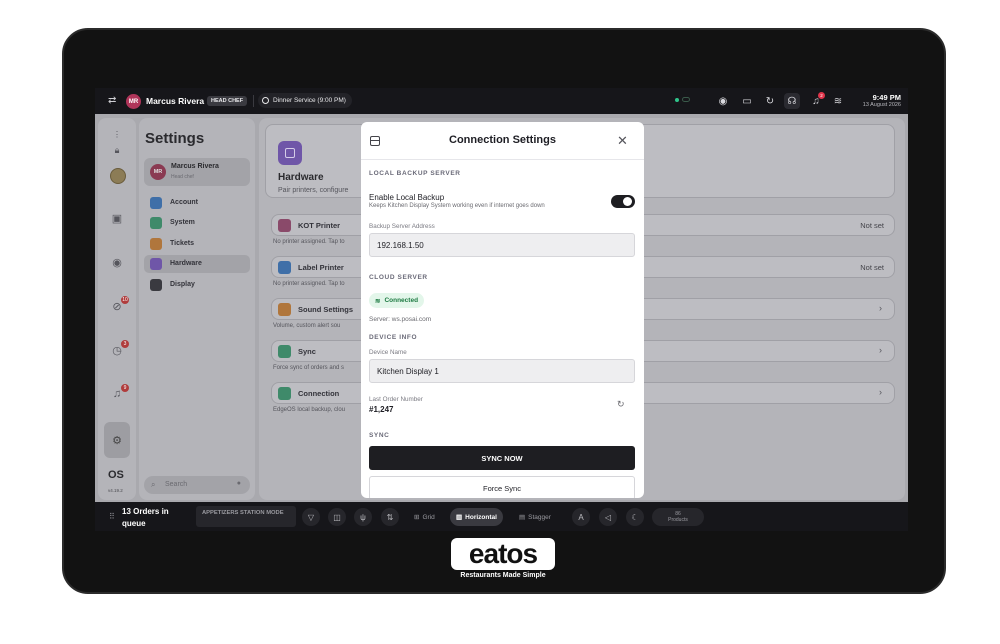  Describe the element at coordinates (309, 100) in the screenshot. I see `service-label: Dinner Service (9:00 PM)` at that location.